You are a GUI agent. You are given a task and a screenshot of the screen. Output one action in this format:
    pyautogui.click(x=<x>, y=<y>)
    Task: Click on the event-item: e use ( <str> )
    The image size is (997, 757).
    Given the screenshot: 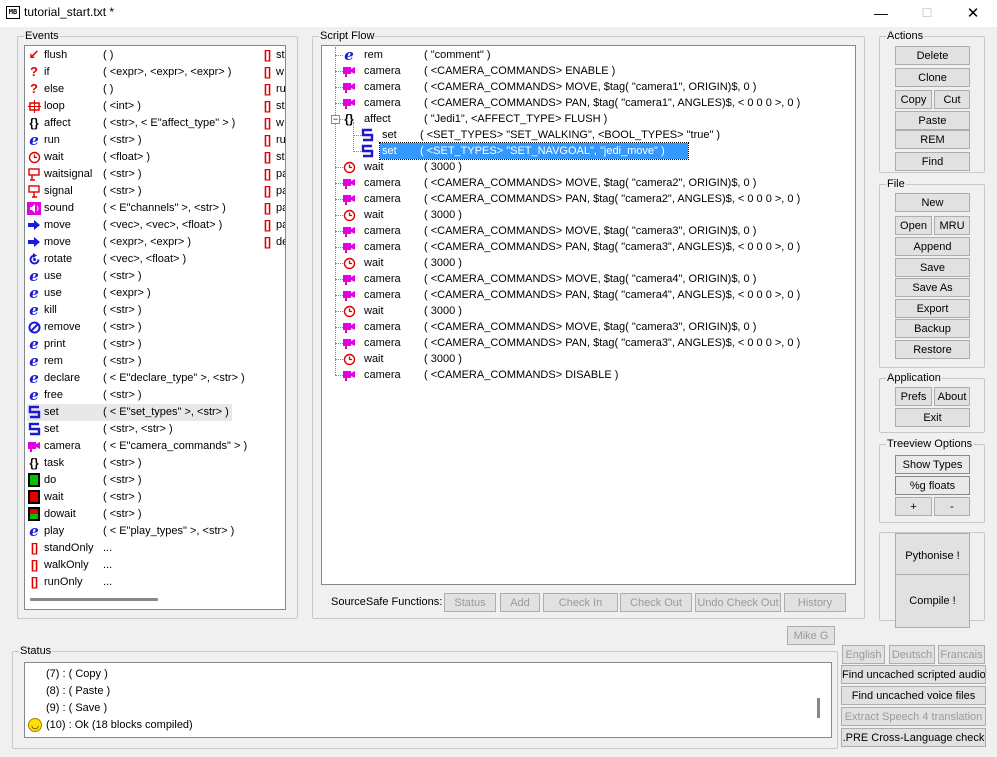 What is the action you would take?
    pyautogui.click(x=129, y=276)
    